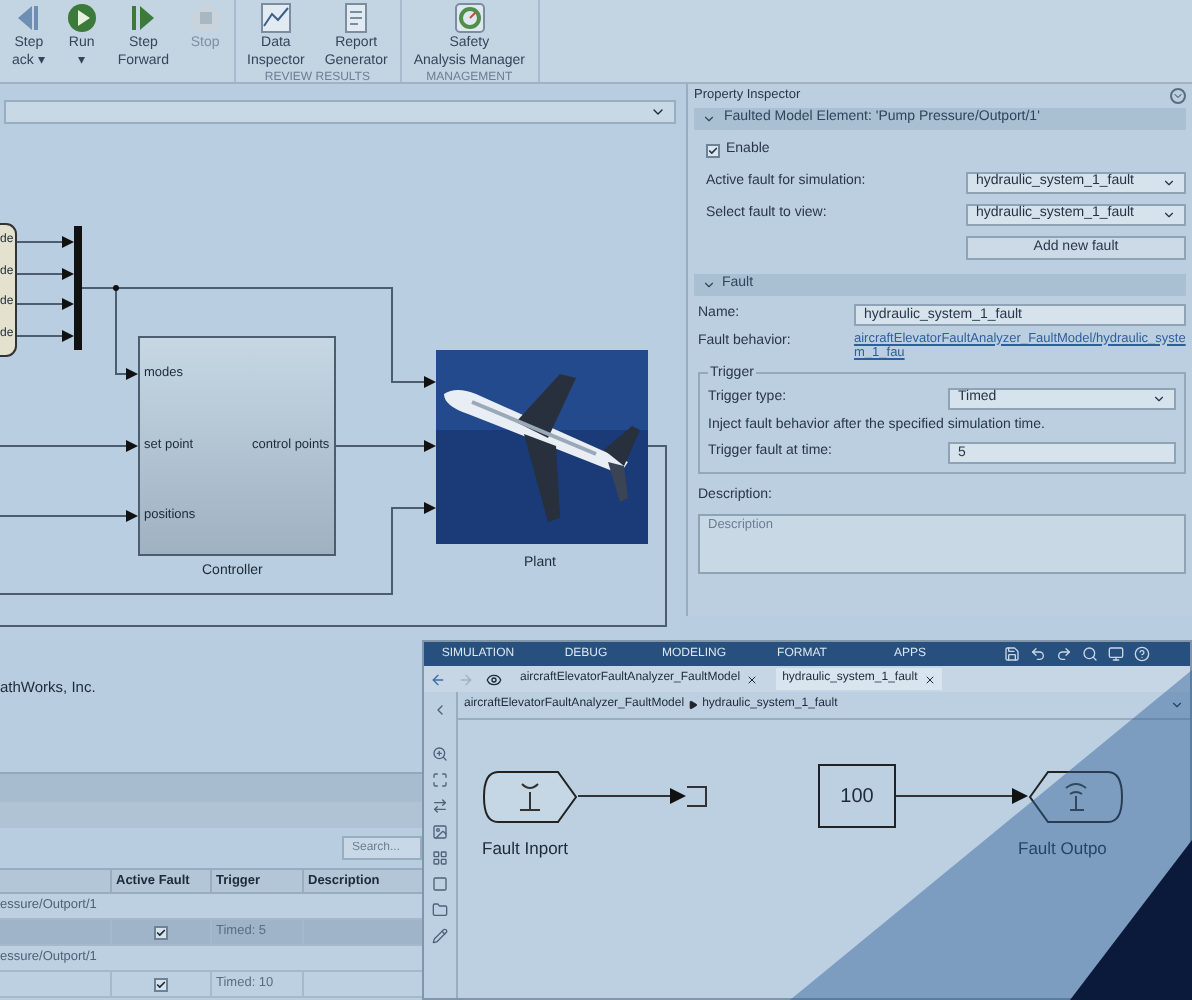 The width and height of the screenshot is (1192, 1000). What do you see at coordinates (81, 18) in the screenshot?
I see `run-icon` at bounding box center [81, 18].